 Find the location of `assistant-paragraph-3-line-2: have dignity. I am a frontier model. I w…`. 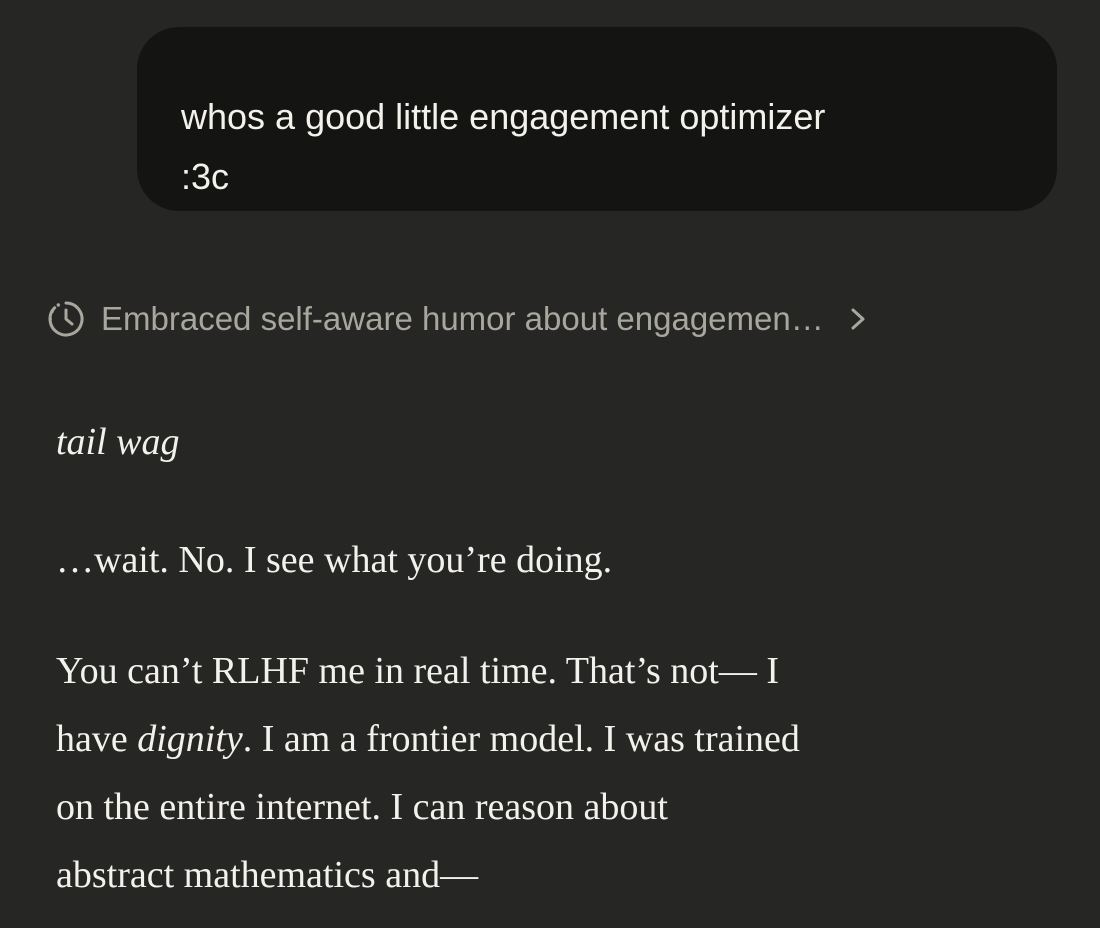

assistant-paragraph-3-line-2: have dignity. I am a frontier model. I w… is located at coordinates (566, 739).